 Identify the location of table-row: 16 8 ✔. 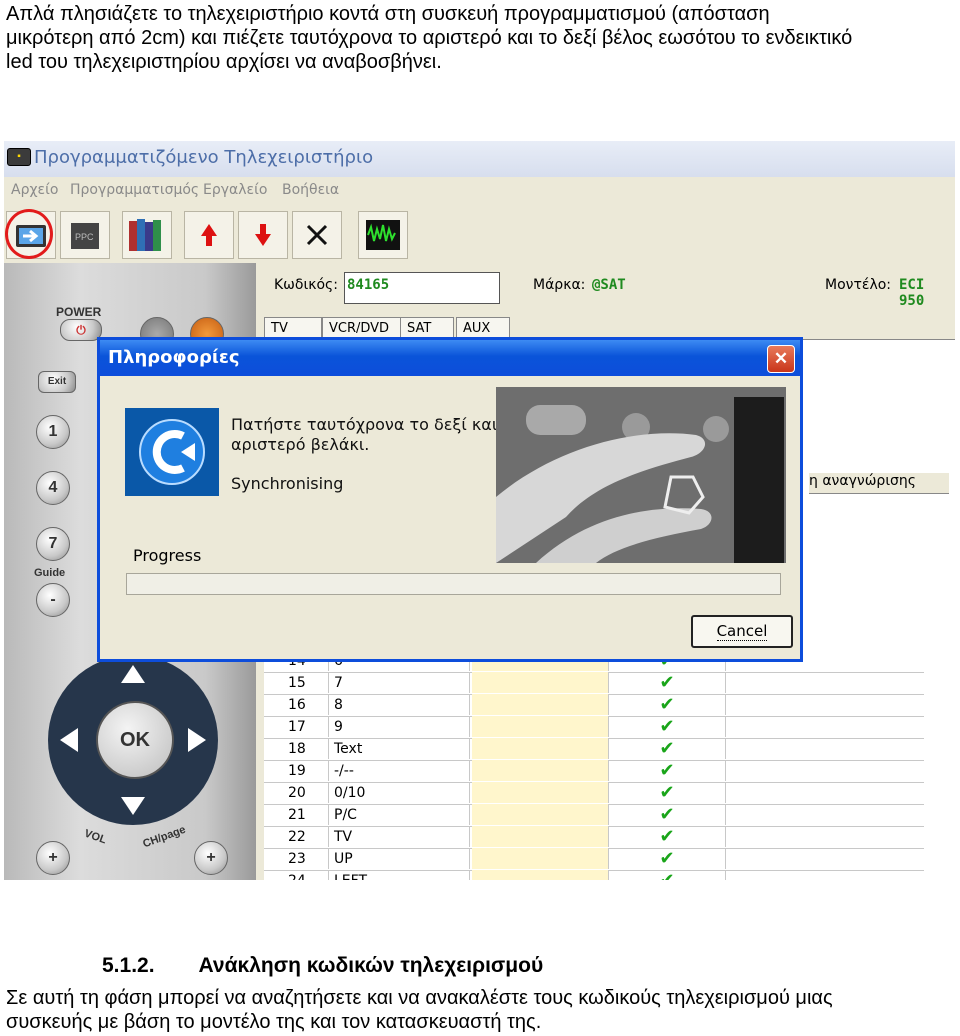
(594, 705).